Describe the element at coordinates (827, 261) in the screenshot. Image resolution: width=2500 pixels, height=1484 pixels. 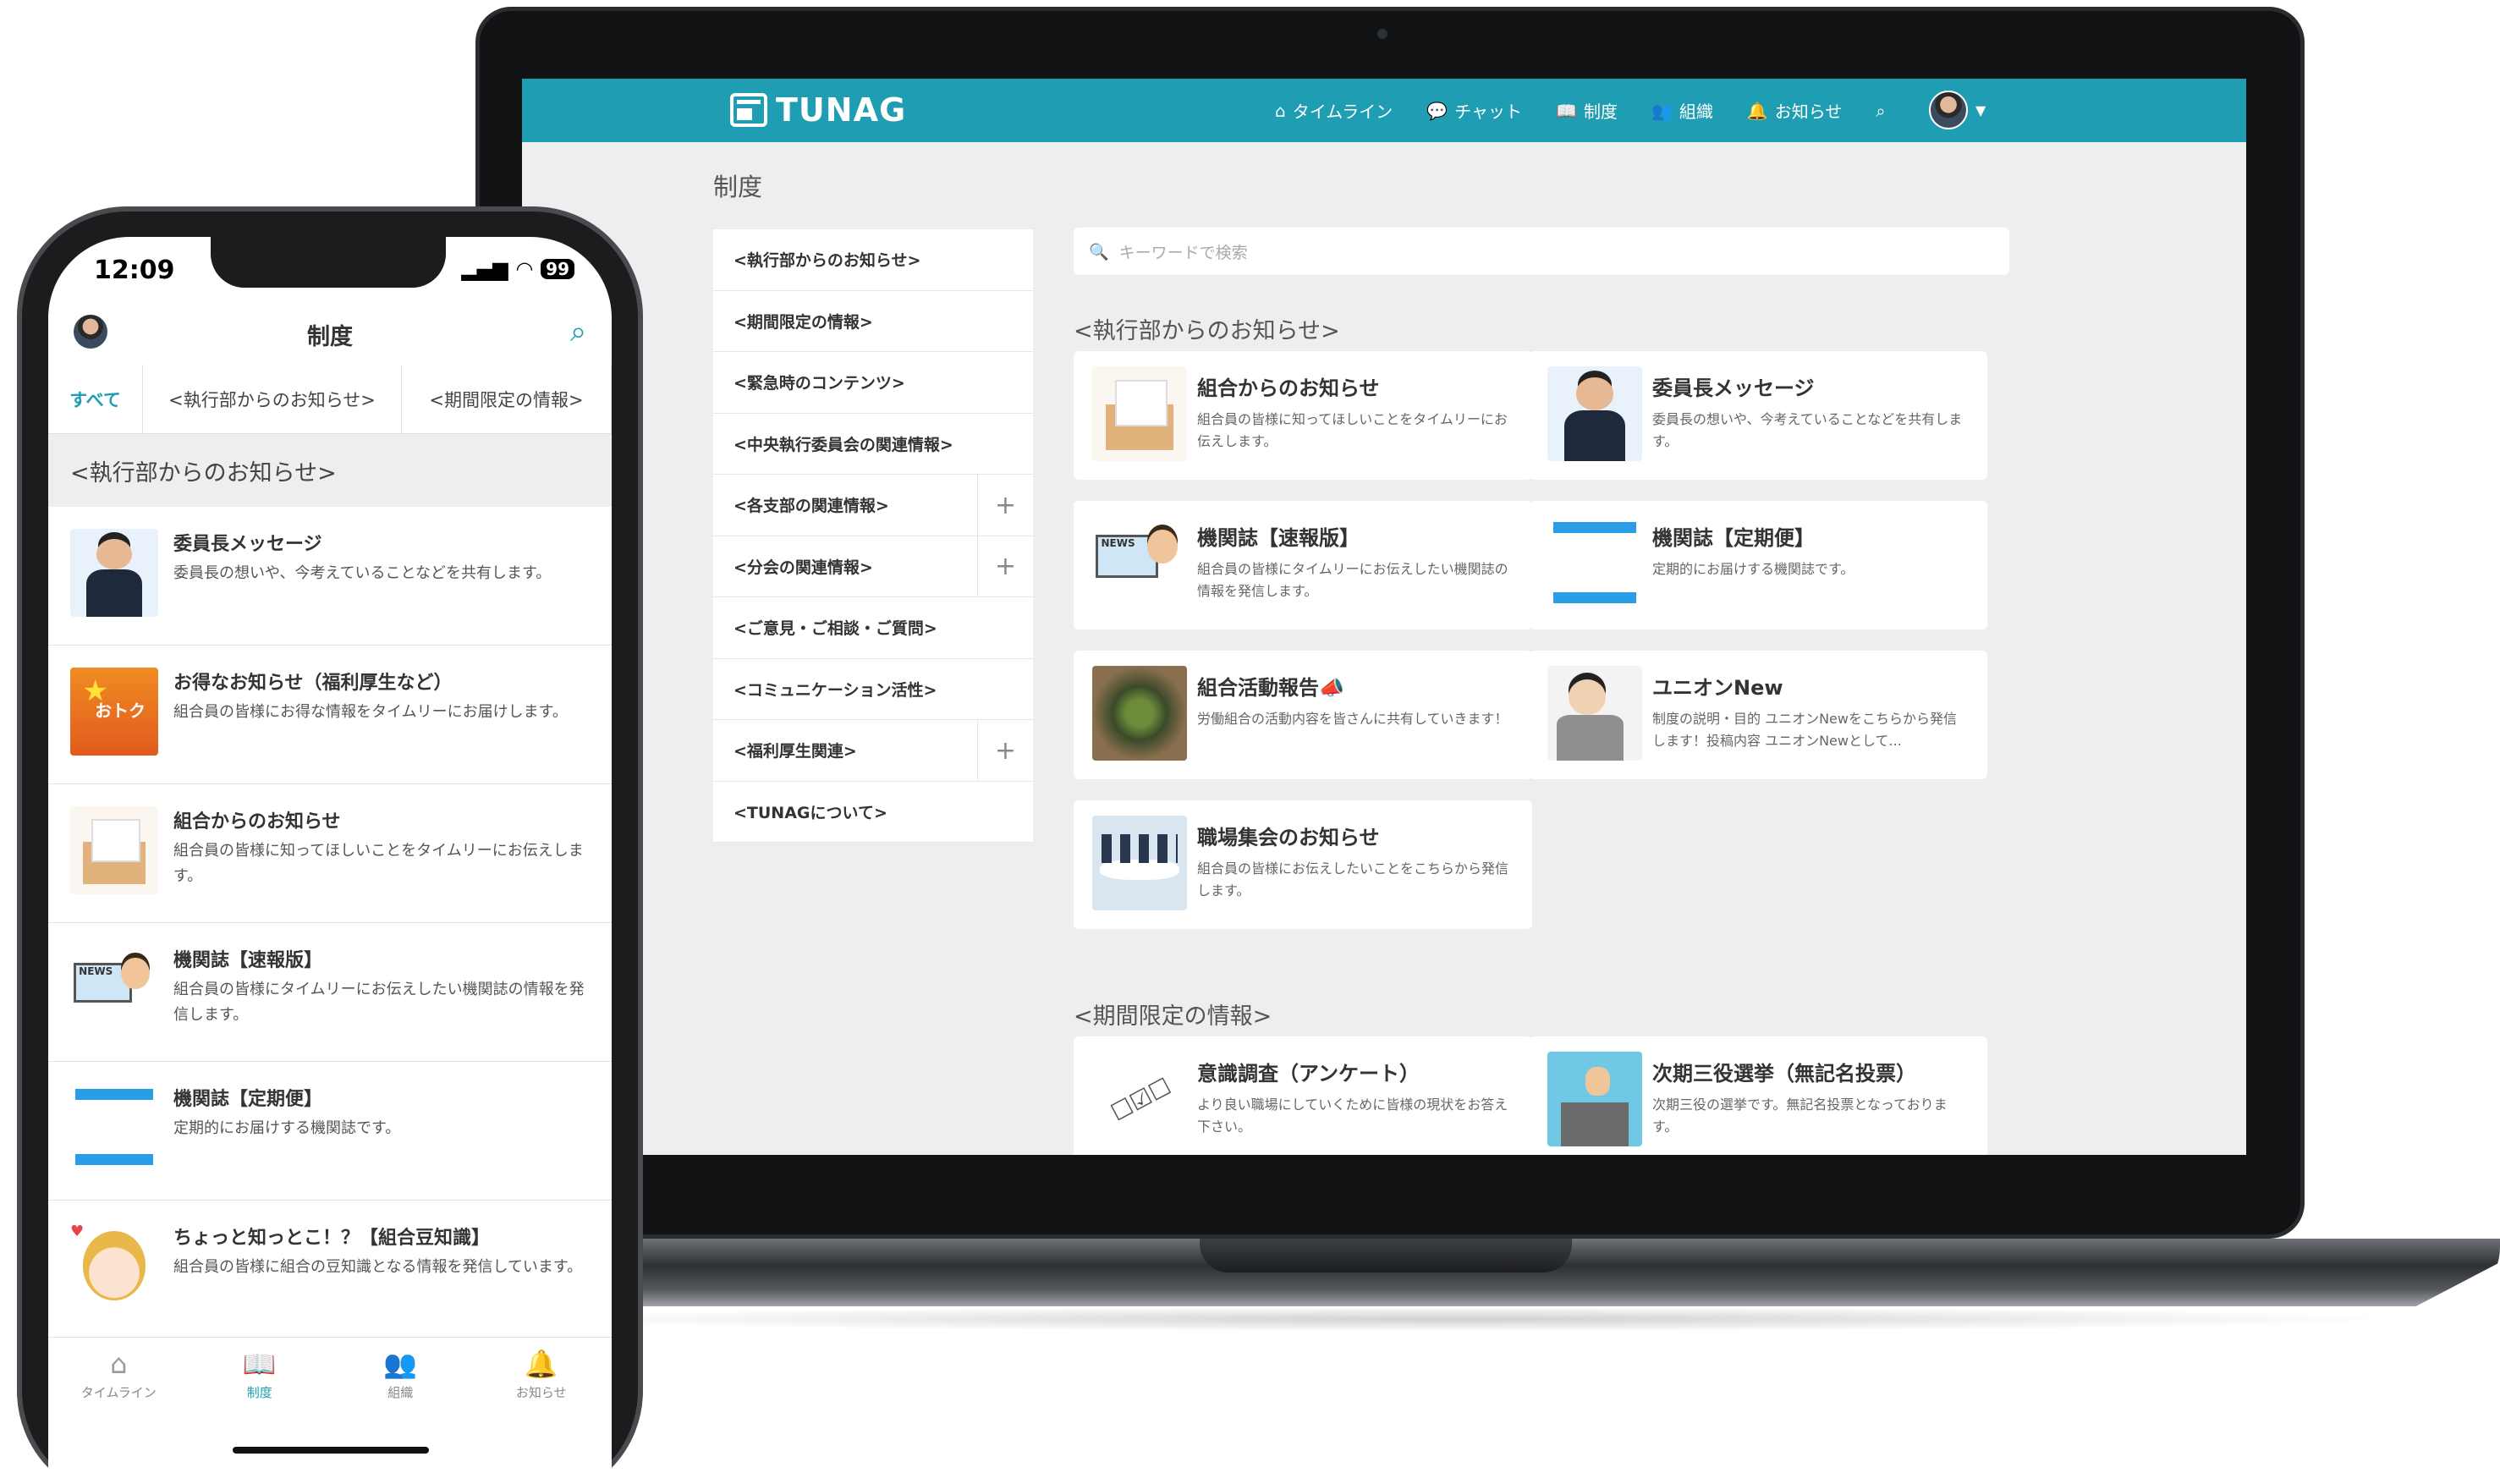
I see `sidebar-item-label: <執行部からのお知らせ>` at that location.